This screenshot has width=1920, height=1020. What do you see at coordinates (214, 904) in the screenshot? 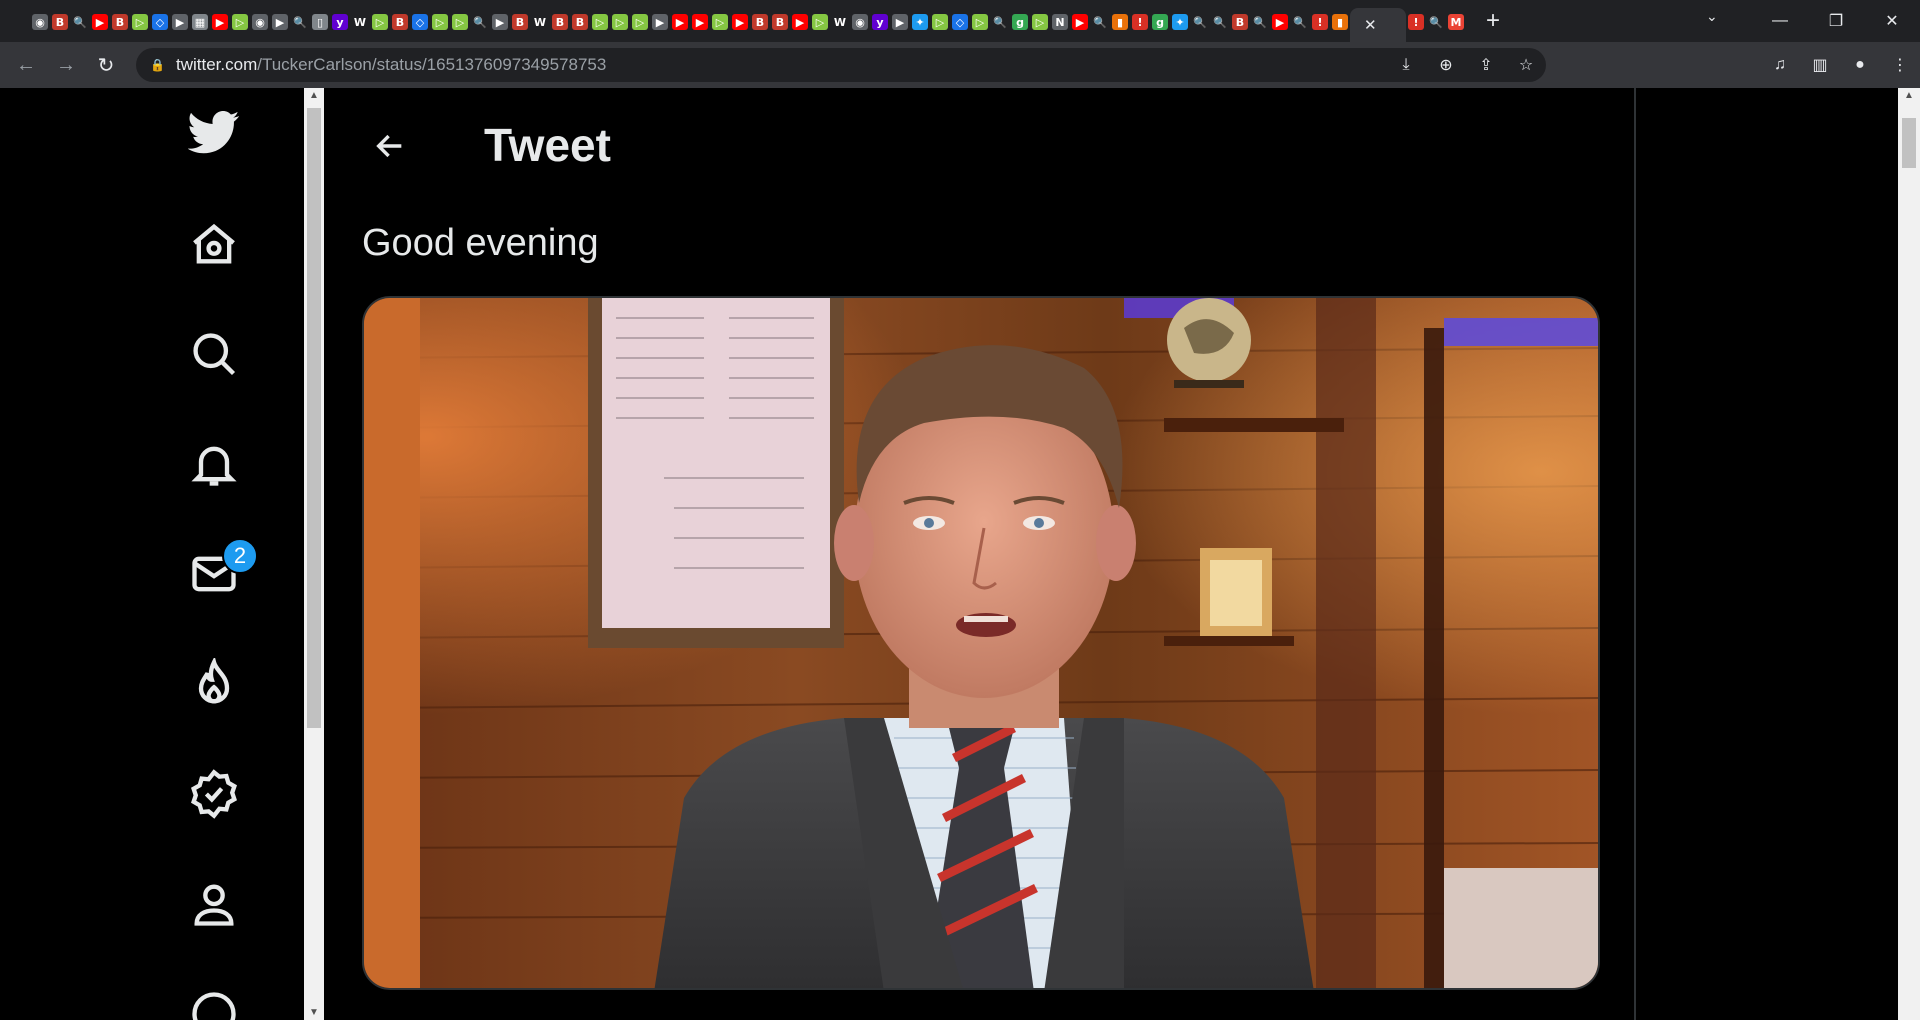
I see `profile-person-icon` at bounding box center [214, 904].